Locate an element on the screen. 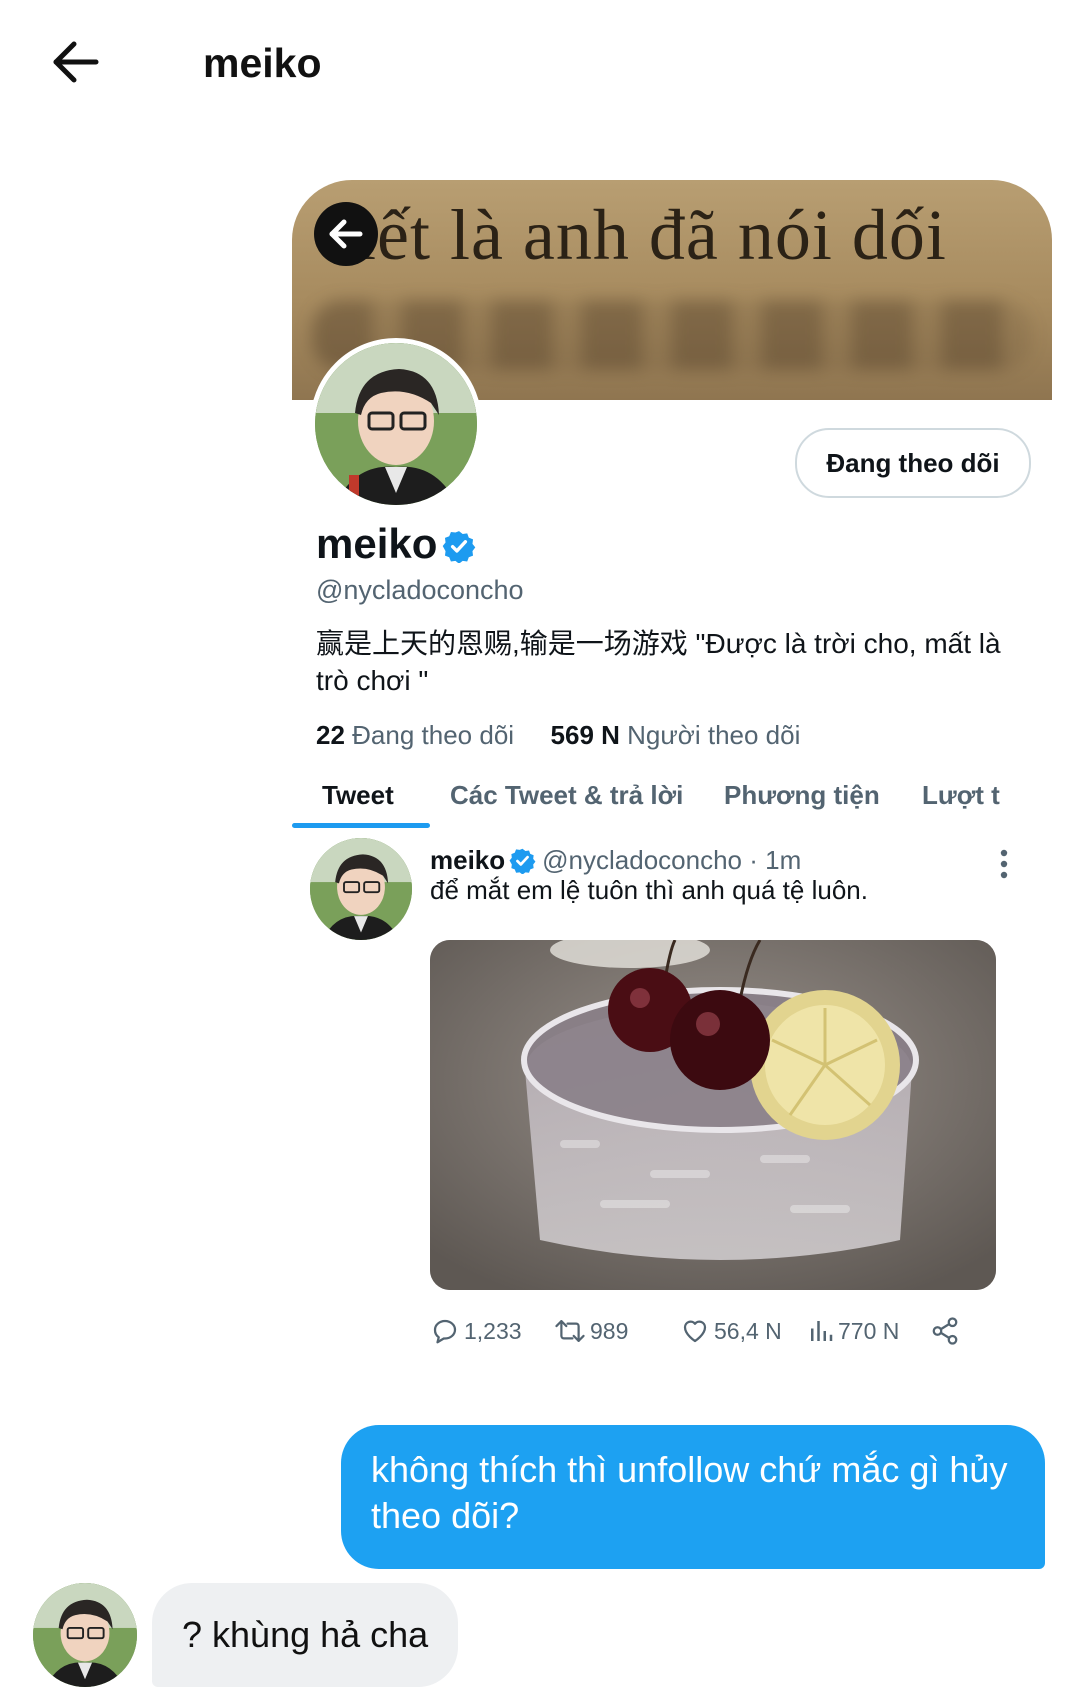 The image size is (1080, 1687). following-button: Đang theo dõi is located at coordinates (913, 463).